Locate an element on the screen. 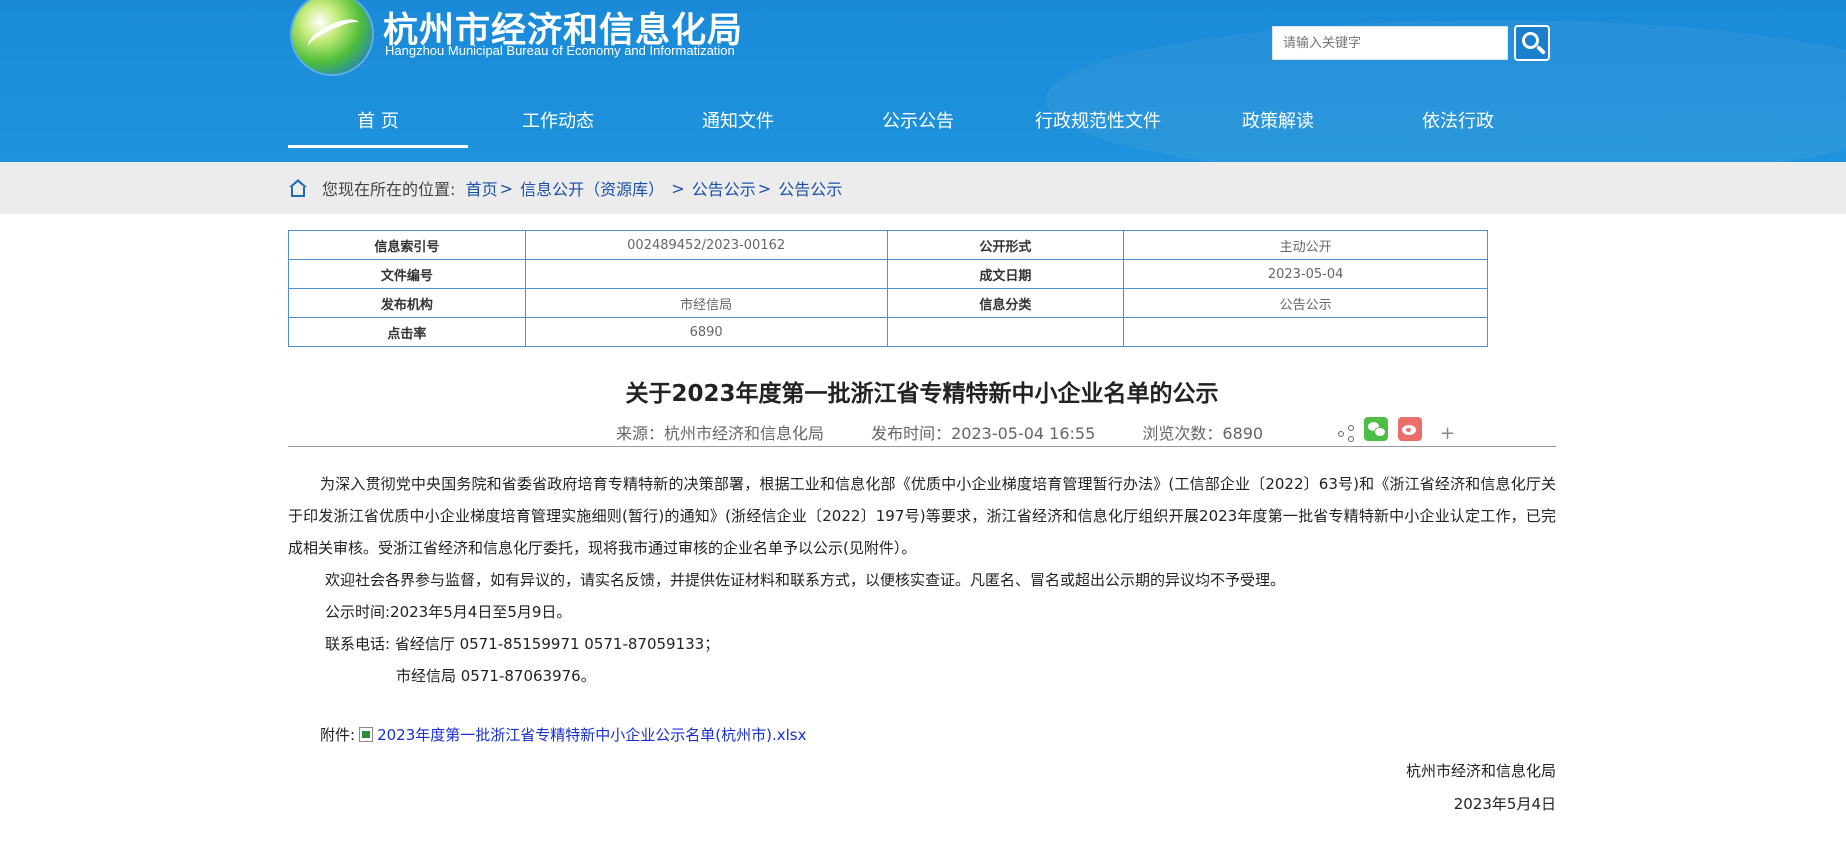 This screenshot has width=1846, height=860. table-row: 信息索引号 002489452/2023-00162 公开形式 主动公开 is located at coordinates (888, 245).